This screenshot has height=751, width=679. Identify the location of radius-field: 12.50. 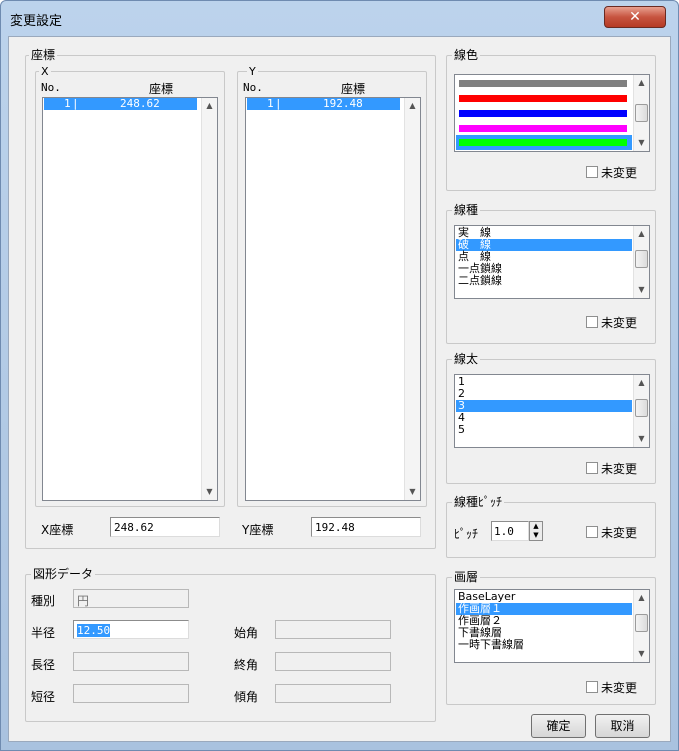
(131, 629).